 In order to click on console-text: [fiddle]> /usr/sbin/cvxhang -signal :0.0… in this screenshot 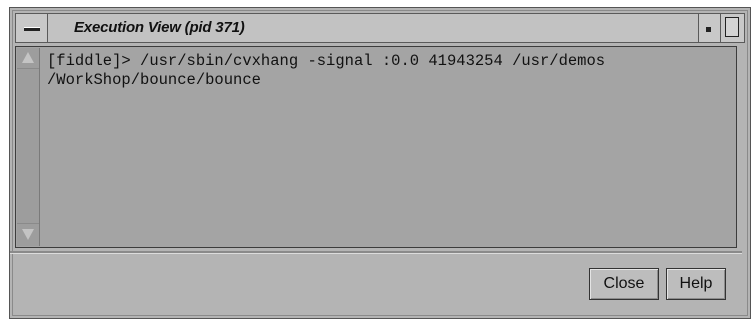, I will do `click(389, 71)`.